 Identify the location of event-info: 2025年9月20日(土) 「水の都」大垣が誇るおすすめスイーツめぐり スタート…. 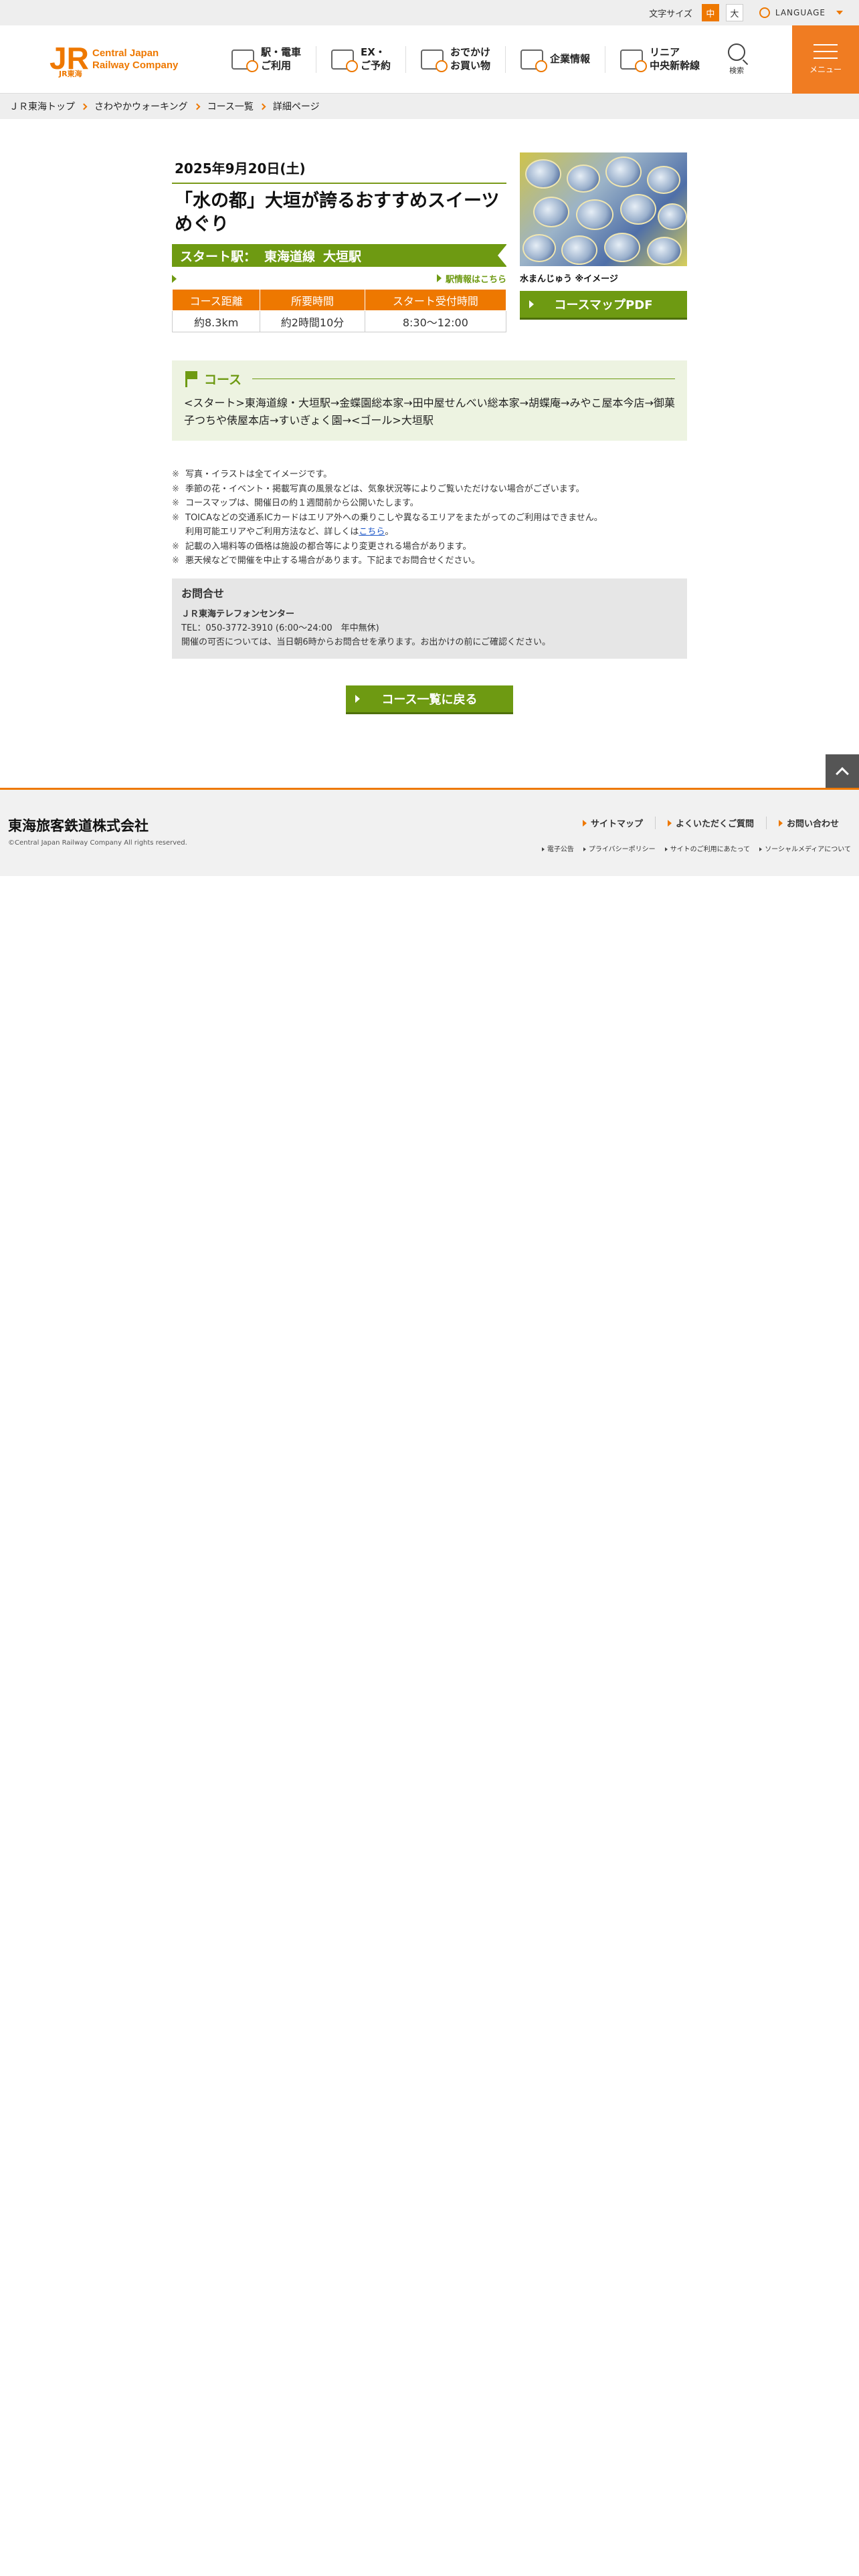
(339, 243).